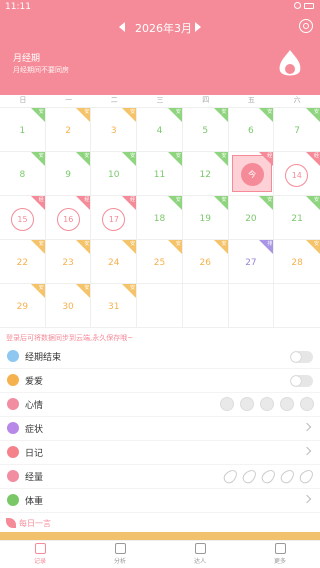  I want to click on weekday-label: 五, so click(251, 100).